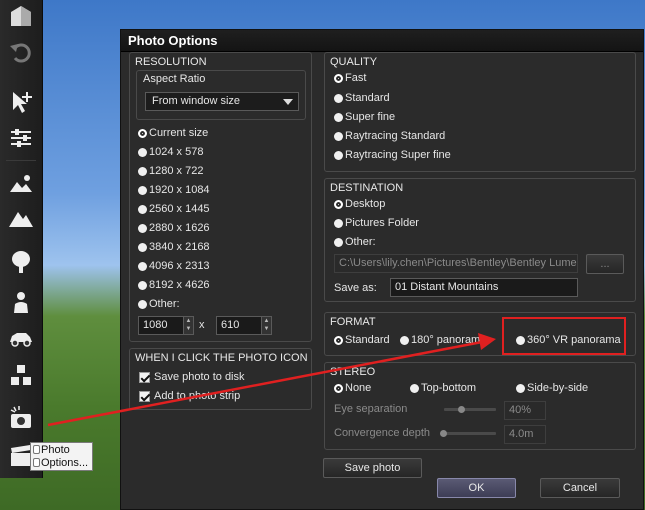 The width and height of the screenshot is (645, 510). Describe the element at coordinates (21, 262) in the screenshot. I see `tree-icon` at that location.